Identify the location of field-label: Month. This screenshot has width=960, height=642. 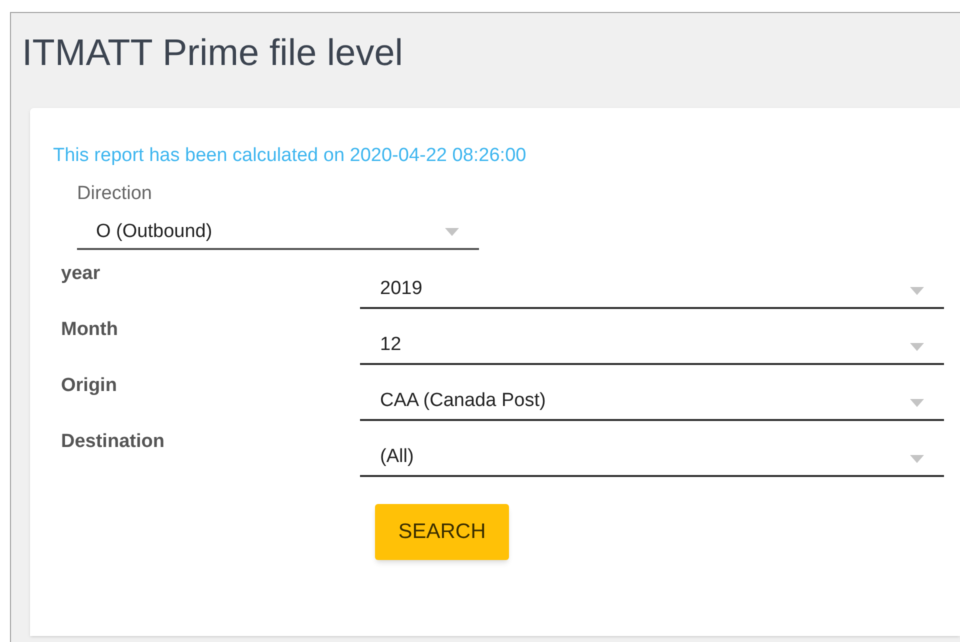
(90, 330).